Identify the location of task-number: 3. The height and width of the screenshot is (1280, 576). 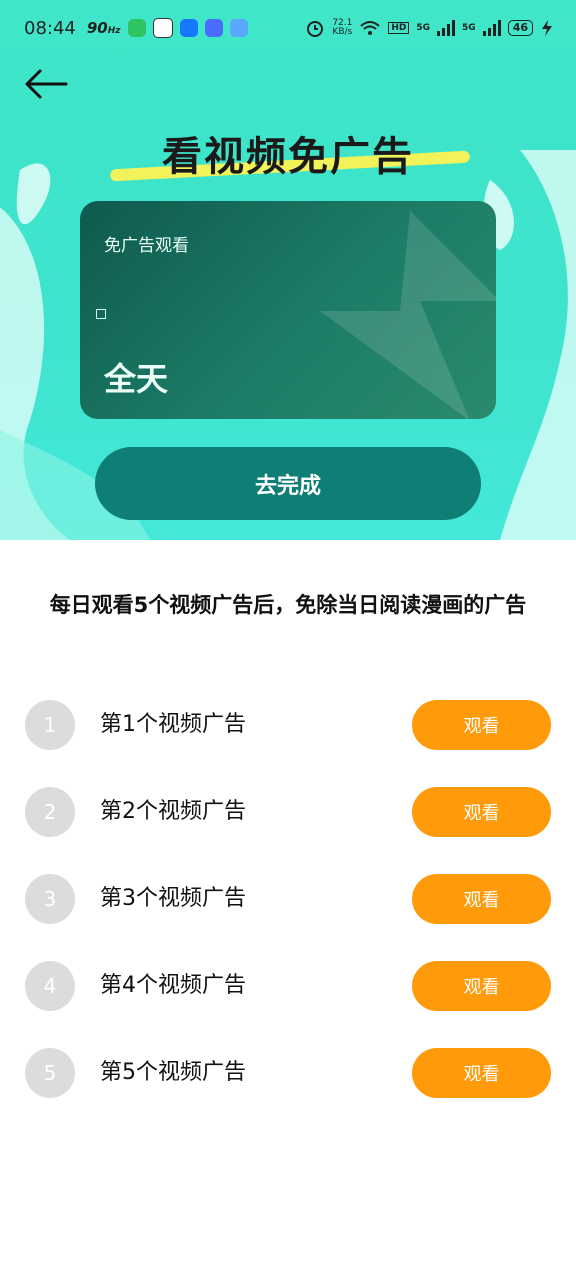
(50, 899).